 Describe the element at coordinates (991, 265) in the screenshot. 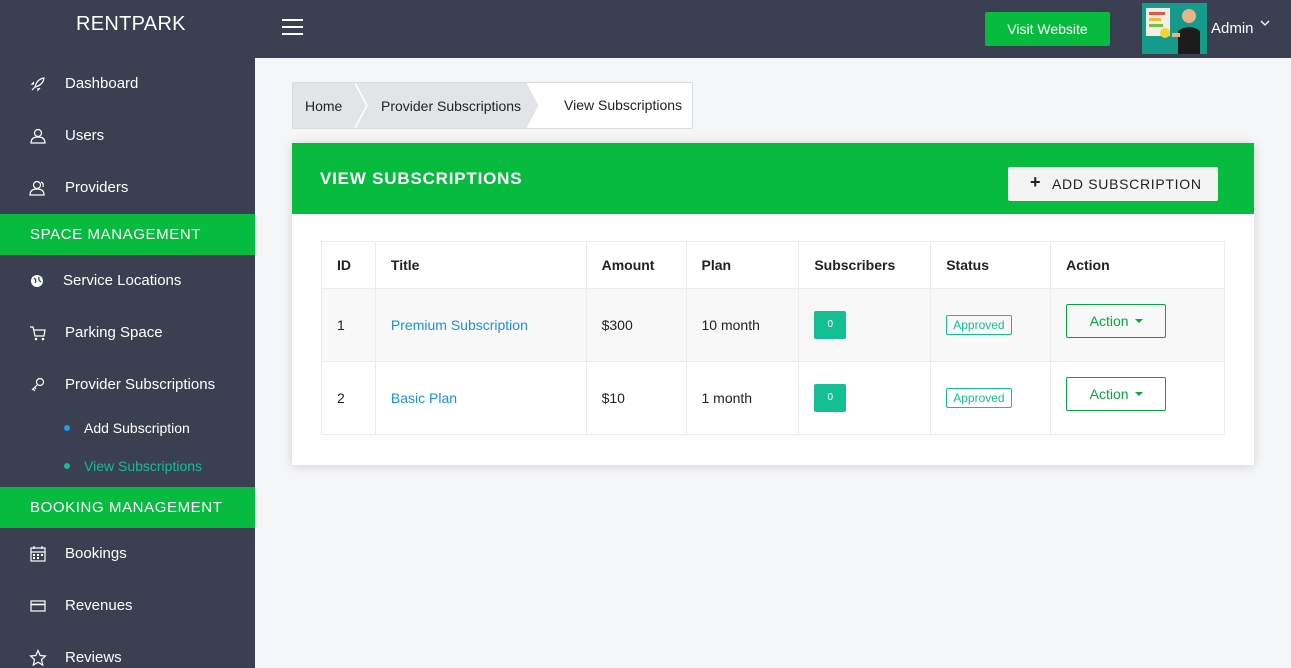

I see `column-header-status: Status` at that location.